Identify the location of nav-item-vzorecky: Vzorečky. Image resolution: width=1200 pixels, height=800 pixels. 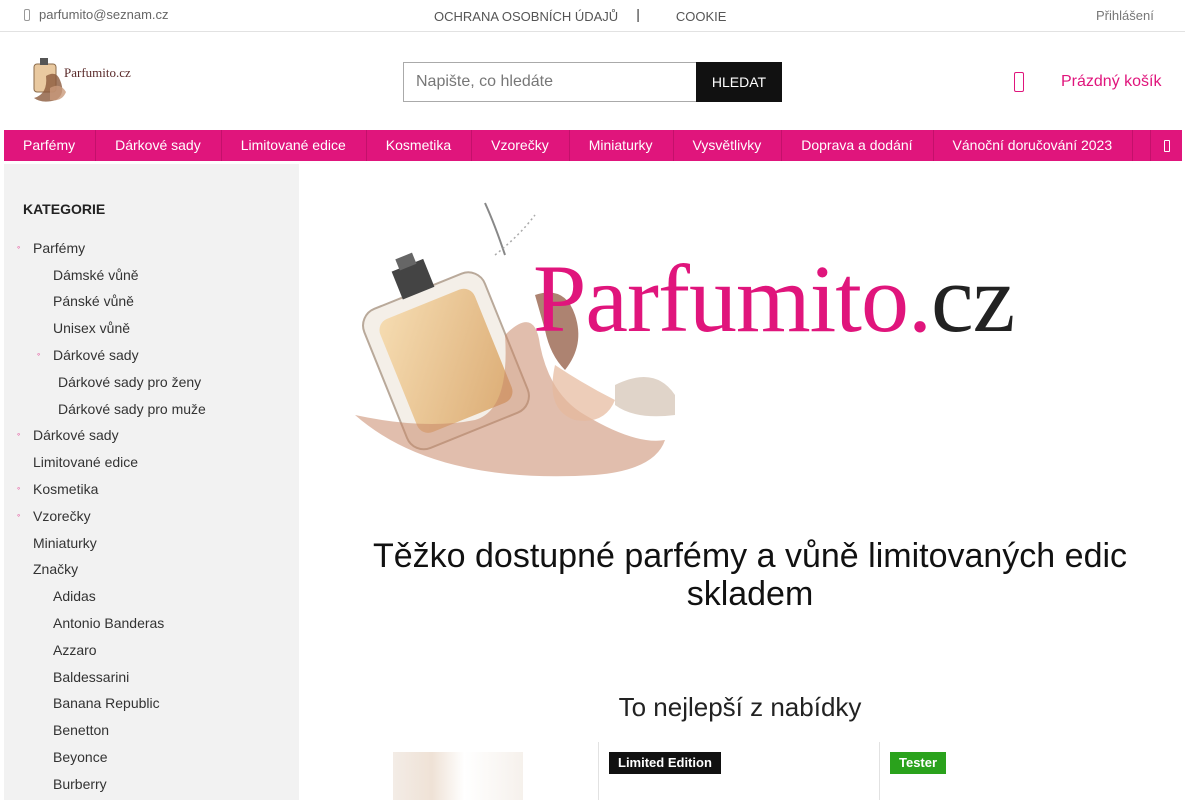
(521, 145).